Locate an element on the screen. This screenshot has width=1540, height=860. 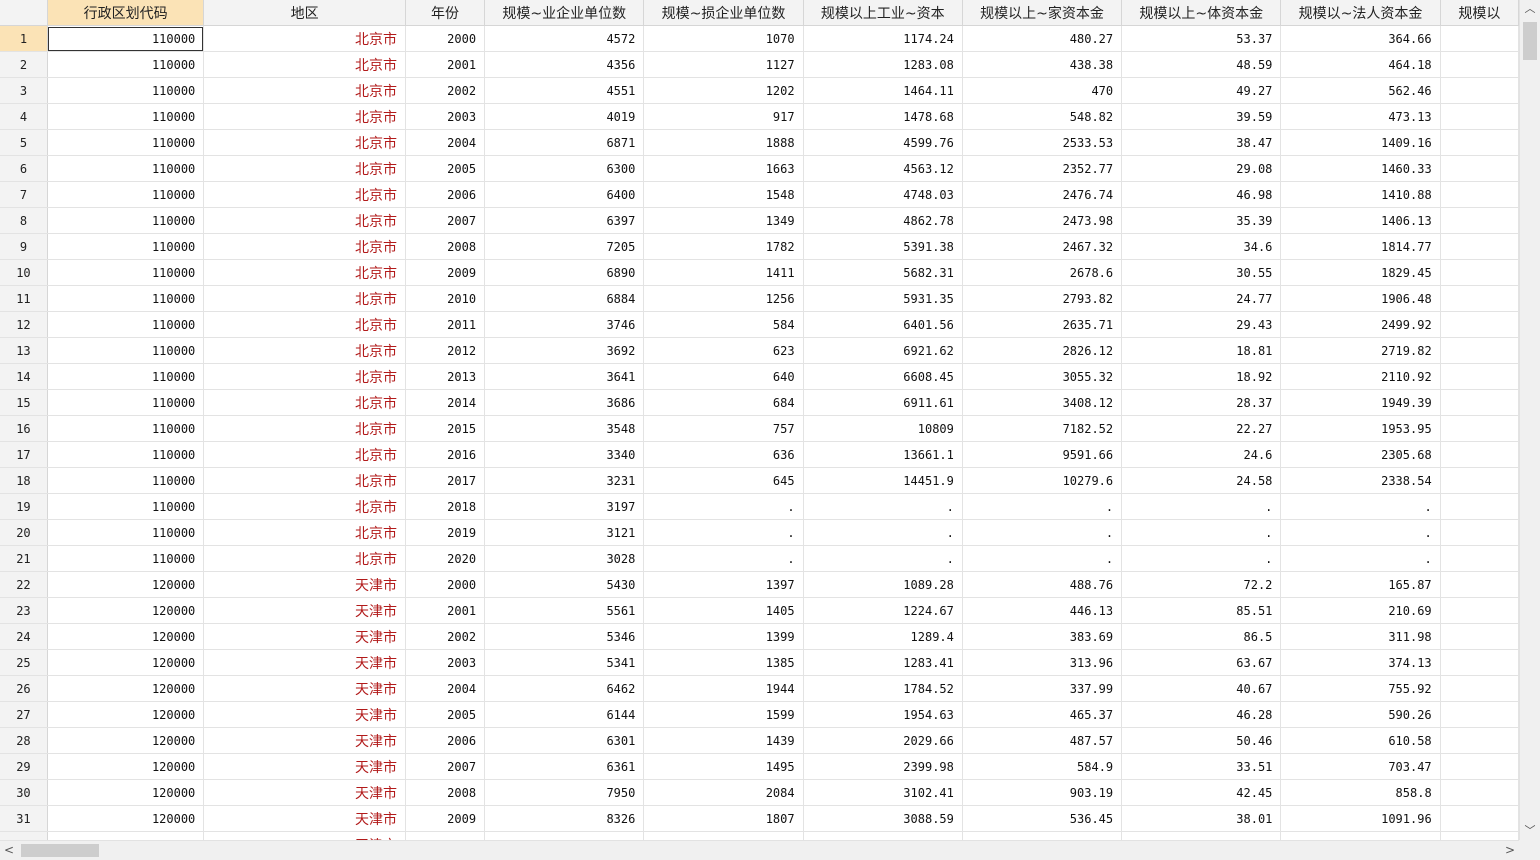
table-cell: 3102.41 is located at coordinates (883, 792).